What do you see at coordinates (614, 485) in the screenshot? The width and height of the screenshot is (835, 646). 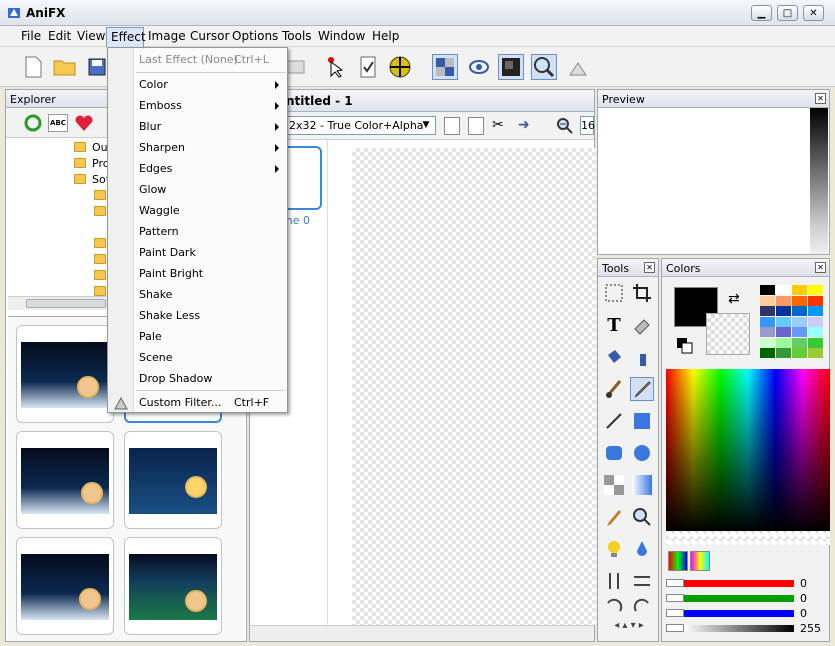 I see `checker-pattern-icon` at bounding box center [614, 485].